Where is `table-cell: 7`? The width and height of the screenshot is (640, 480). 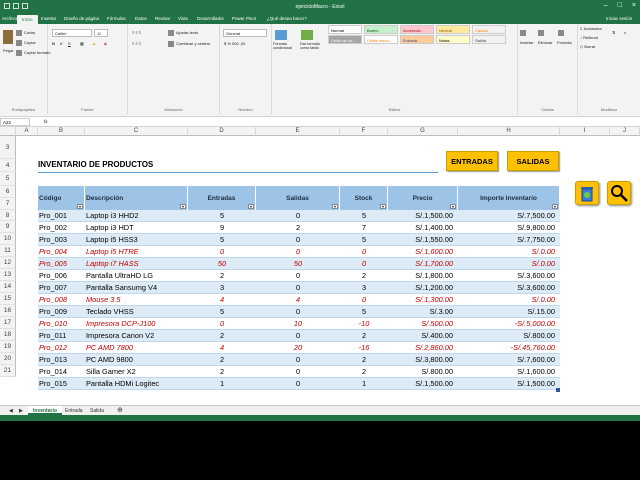 table-cell: 7 is located at coordinates (364, 227).